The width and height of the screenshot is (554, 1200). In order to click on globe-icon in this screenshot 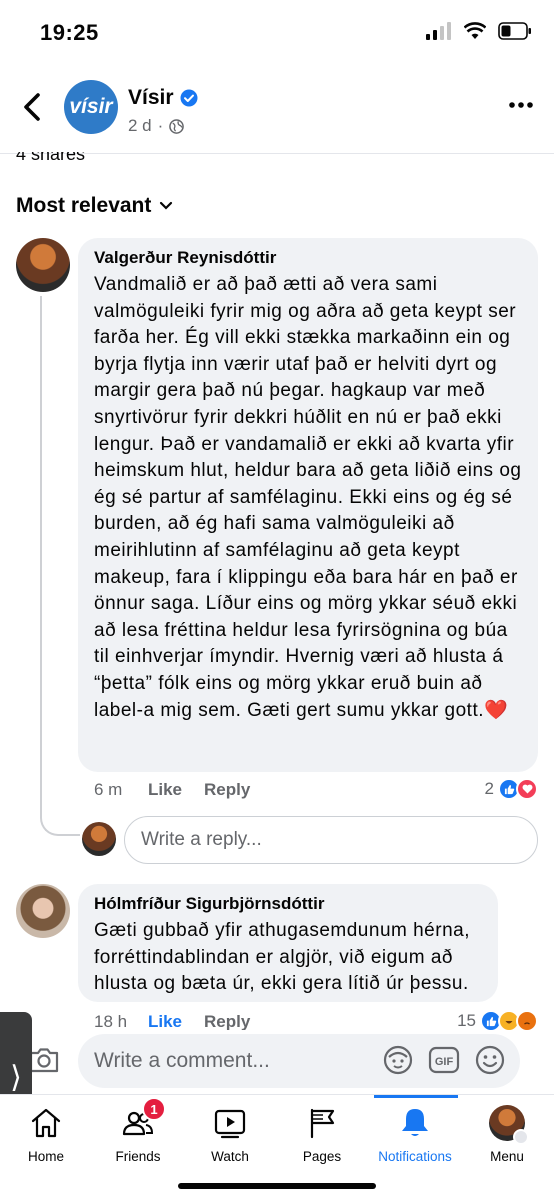, I will do `click(177, 126)`.